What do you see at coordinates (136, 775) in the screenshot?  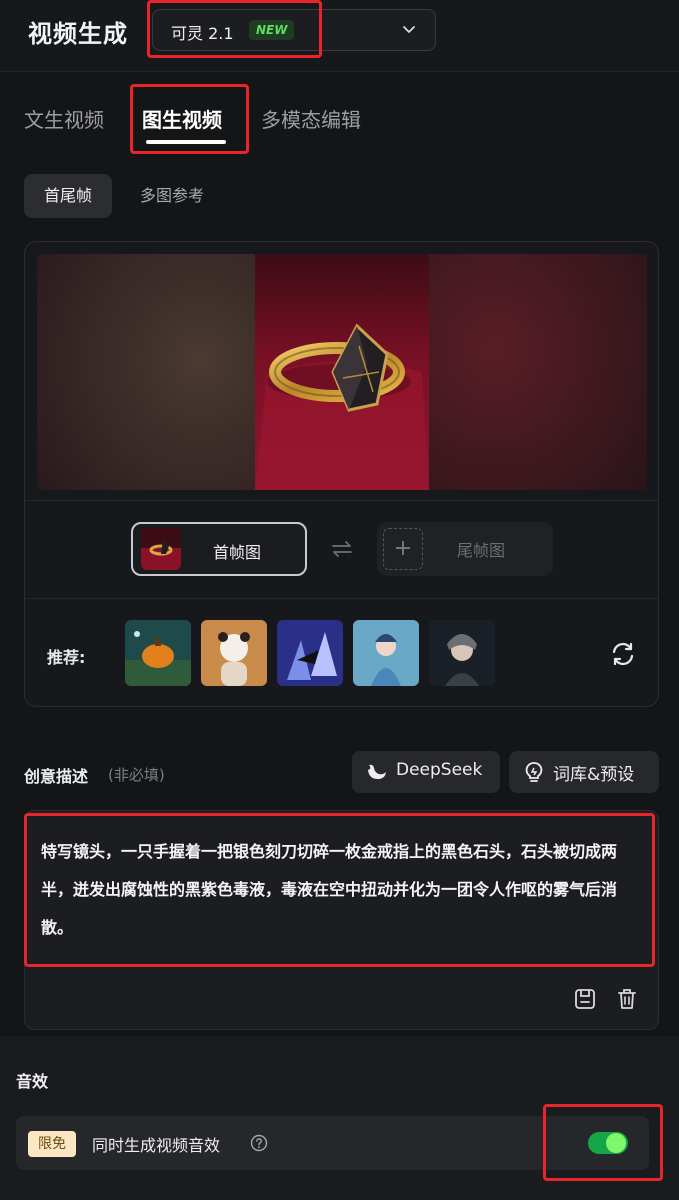 I see `prompt-optional-hint: (非必填)` at bounding box center [136, 775].